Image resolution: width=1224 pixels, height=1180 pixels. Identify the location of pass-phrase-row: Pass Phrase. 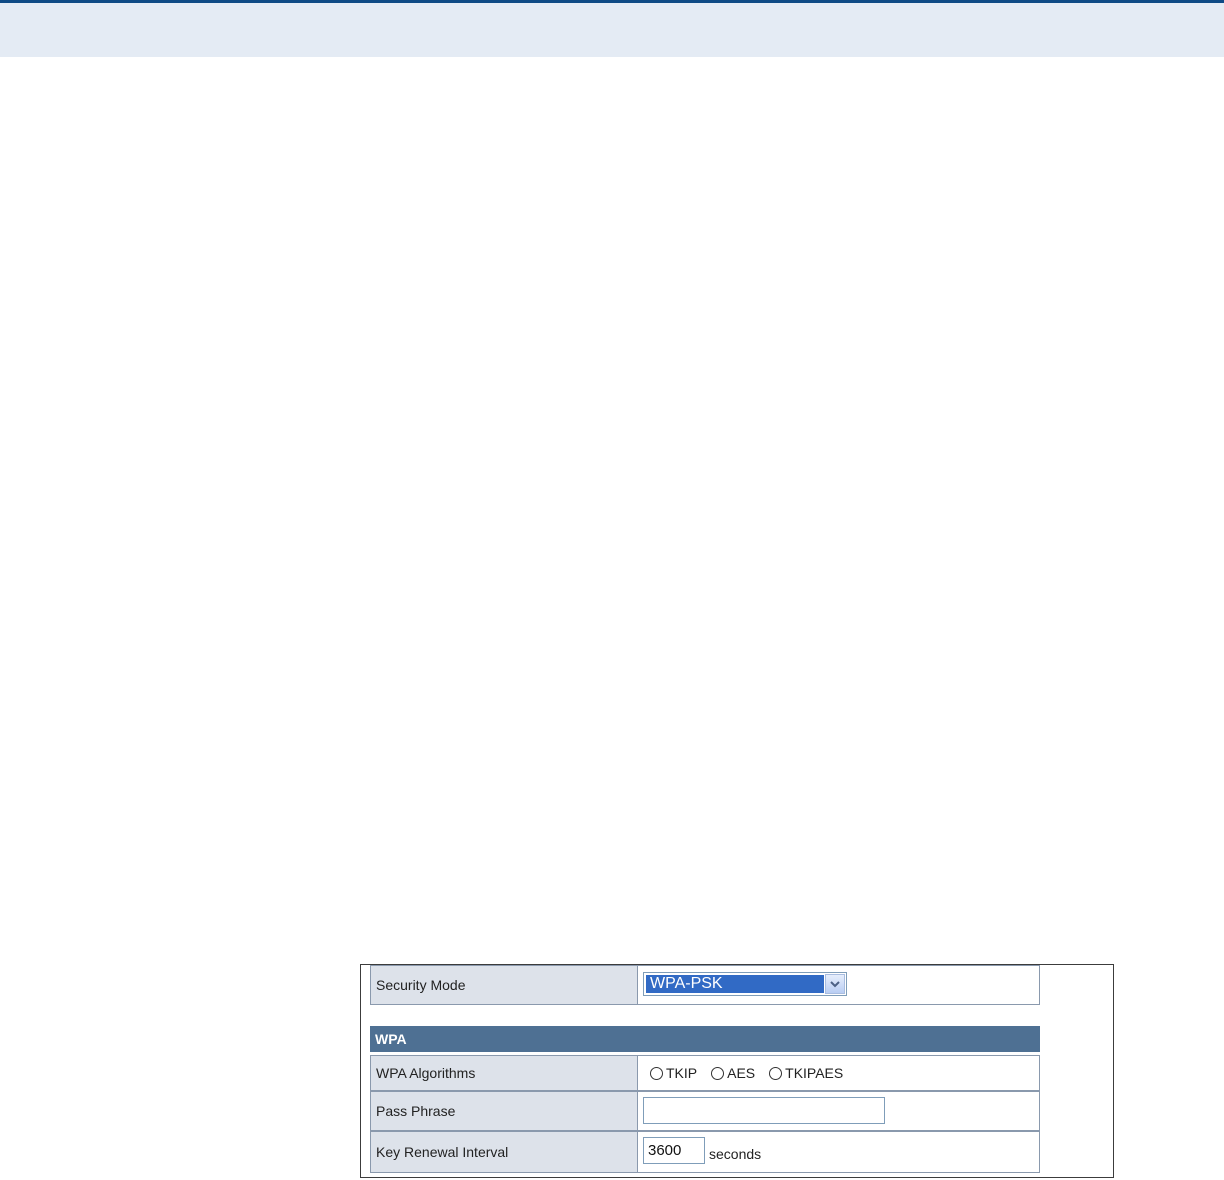
(705, 1111).